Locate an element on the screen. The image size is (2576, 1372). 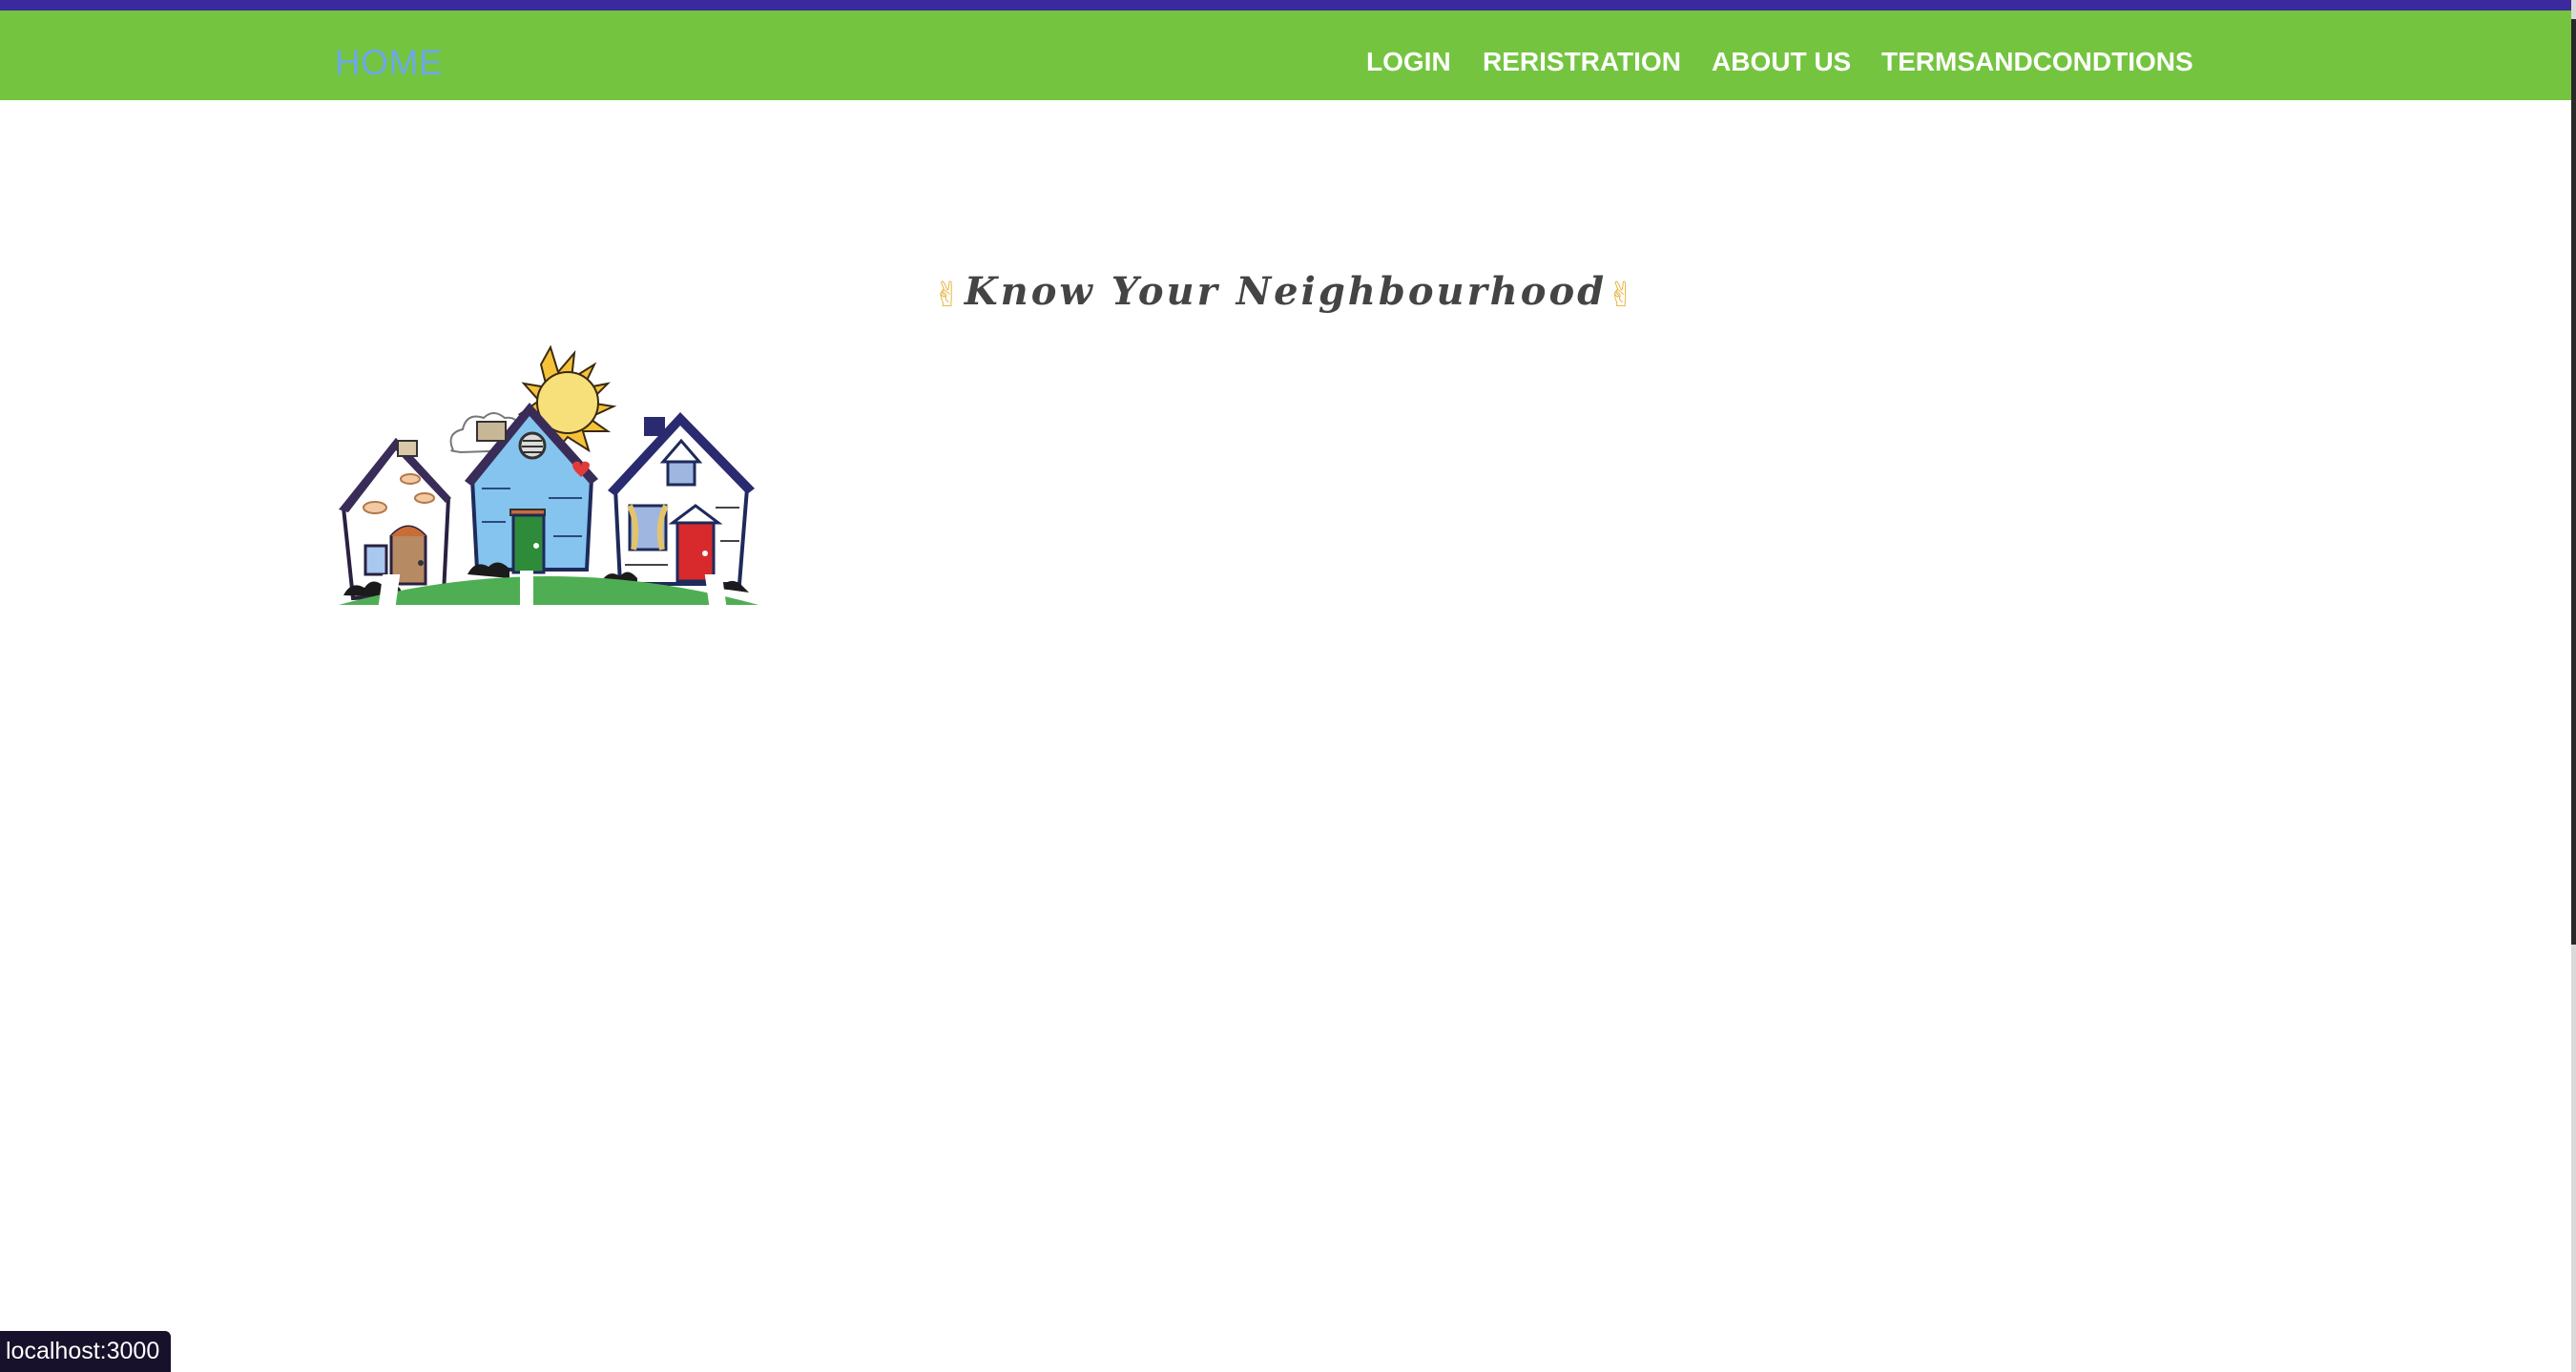
status-bar-url: localhost:3000 is located at coordinates (86, 1351).